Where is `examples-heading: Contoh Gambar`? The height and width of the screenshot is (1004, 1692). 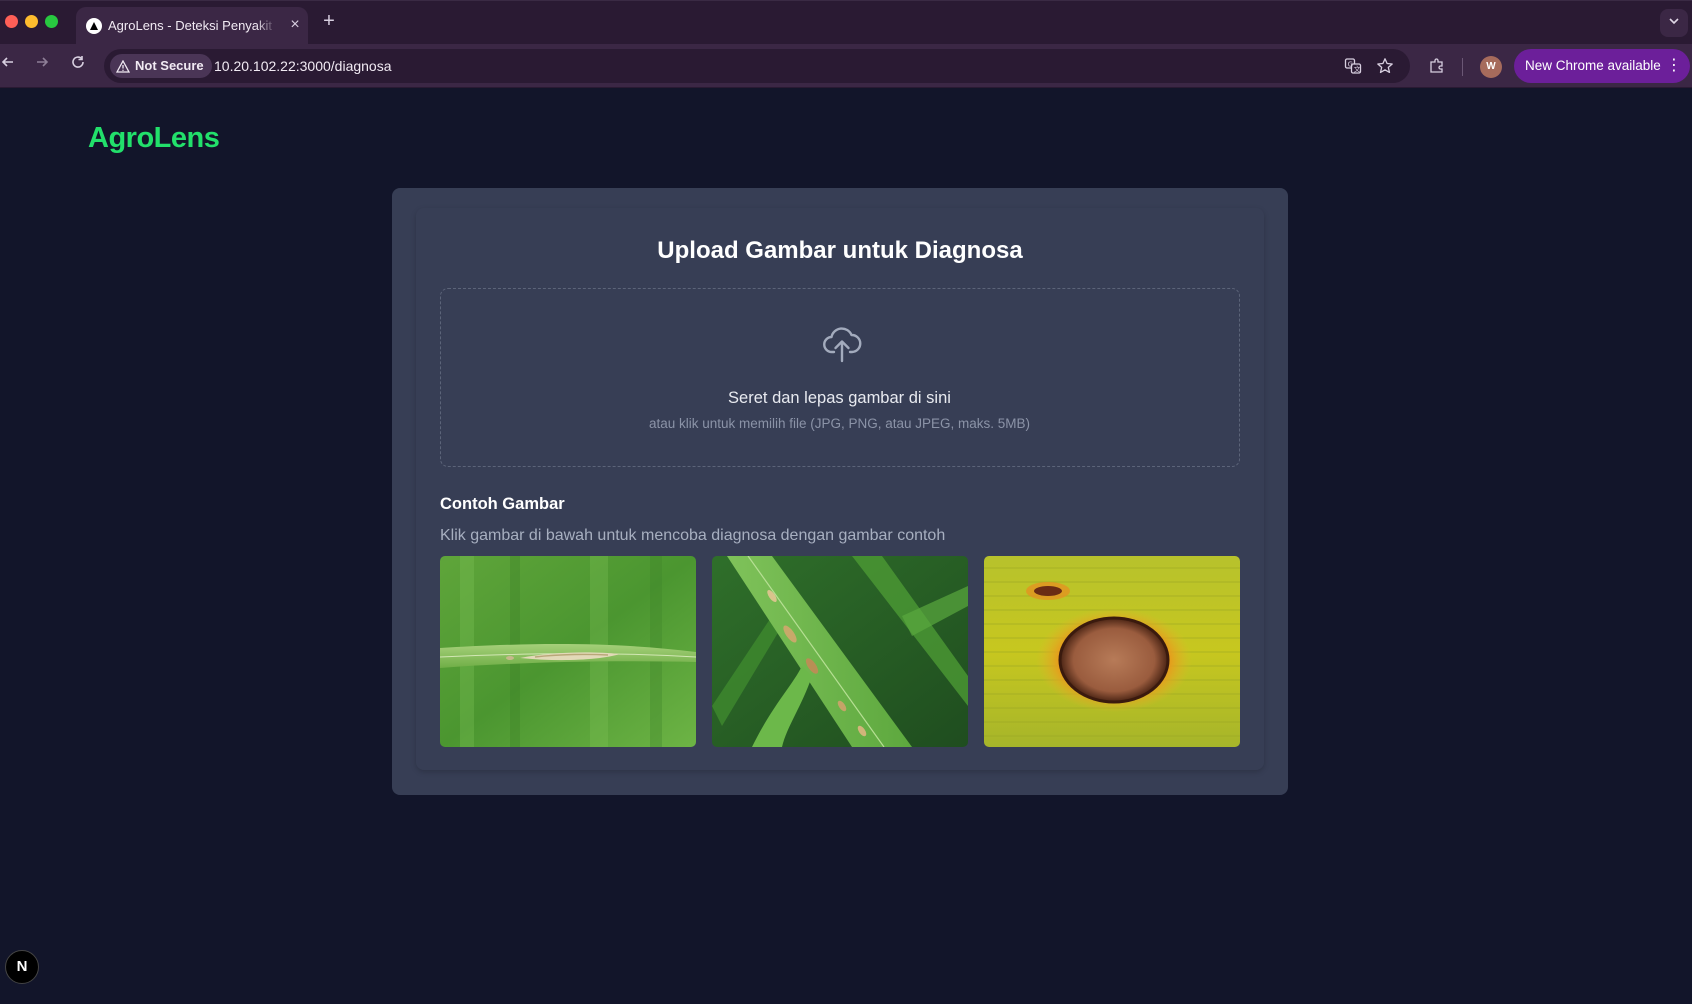 examples-heading: Contoh Gambar is located at coordinates (502, 504).